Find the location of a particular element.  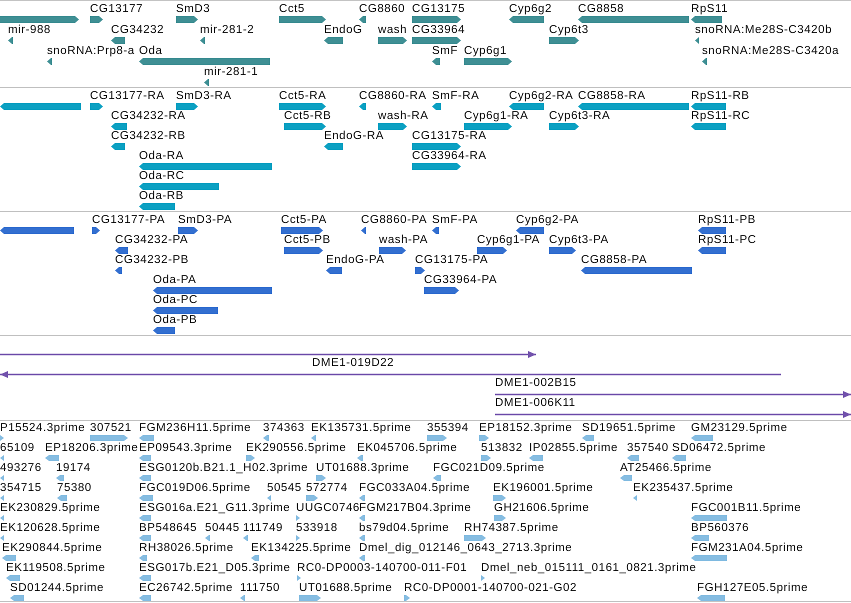

feature-label: Oda-PB is located at coordinates (175, 320).